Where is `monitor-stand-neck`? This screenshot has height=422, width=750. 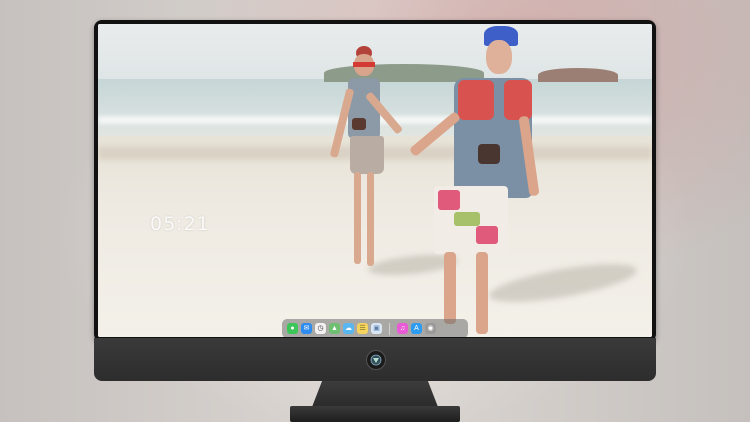
monitor-stand-neck is located at coordinates (375, 394).